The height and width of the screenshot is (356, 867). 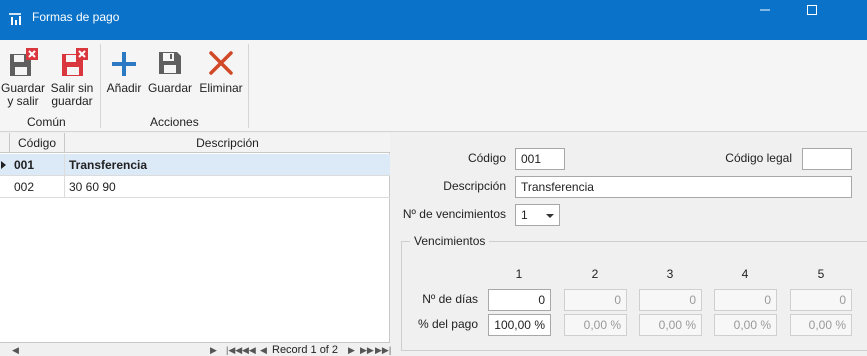 I want to click on due-dates-group-title: Vencimientos, so click(x=450, y=241).